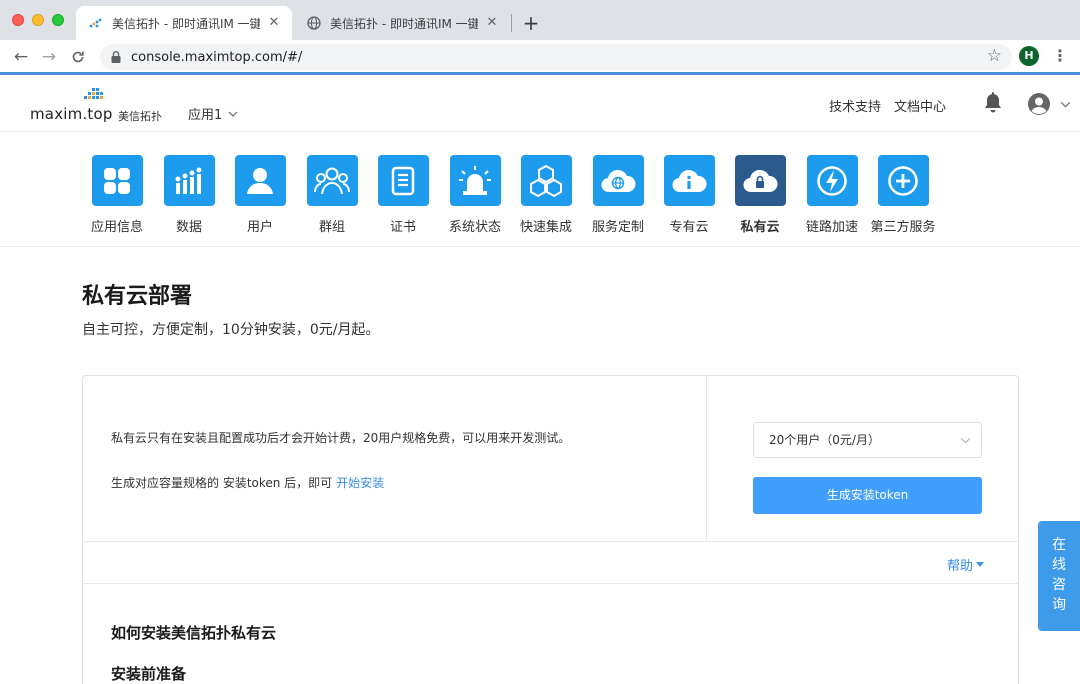  I want to click on certificate-icon, so click(403, 180).